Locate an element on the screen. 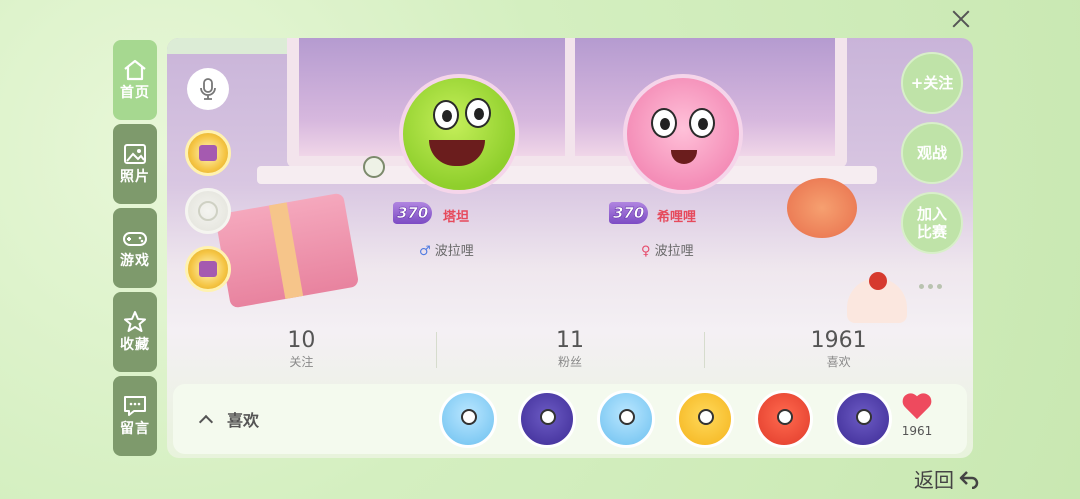 This screenshot has width=1080, height=499. player-1-level-badge: 370 is located at coordinates (413, 213).